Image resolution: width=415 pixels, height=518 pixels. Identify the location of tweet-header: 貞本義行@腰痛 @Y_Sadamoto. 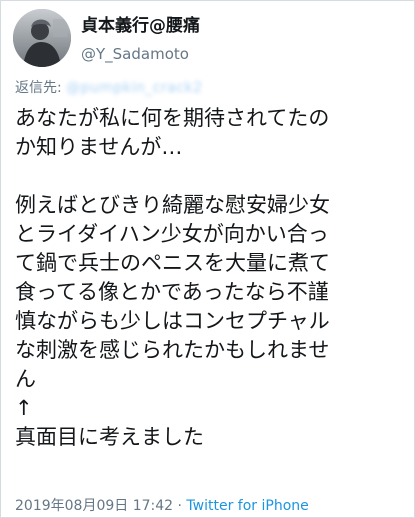
(208, 38).